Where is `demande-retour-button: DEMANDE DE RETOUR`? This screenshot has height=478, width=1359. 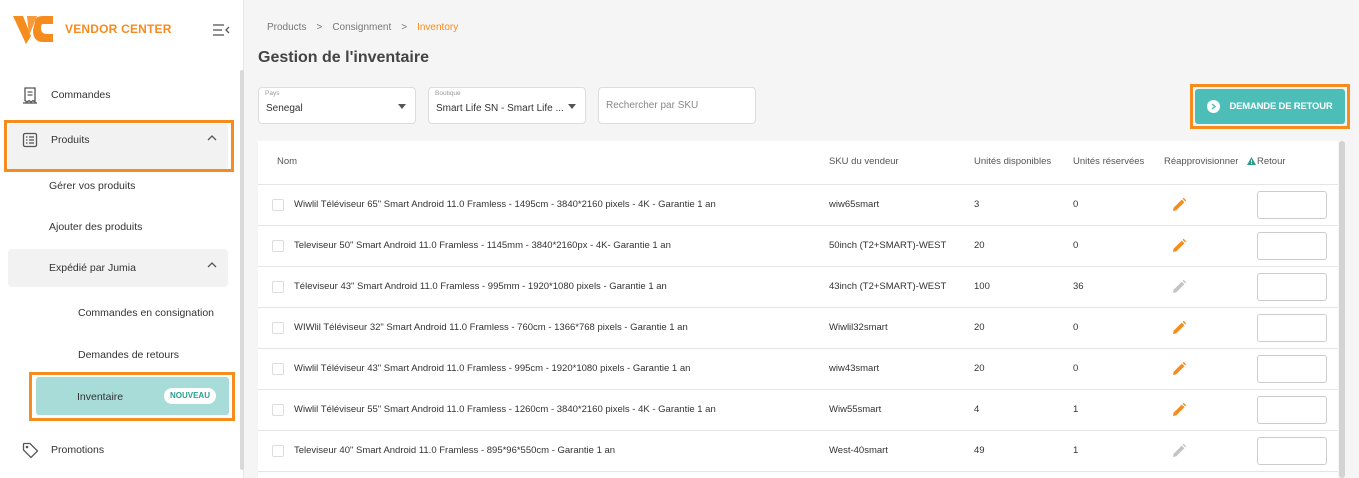
demande-retour-button: DEMANDE DE RETOUR is located at coordinates (1270, 106).